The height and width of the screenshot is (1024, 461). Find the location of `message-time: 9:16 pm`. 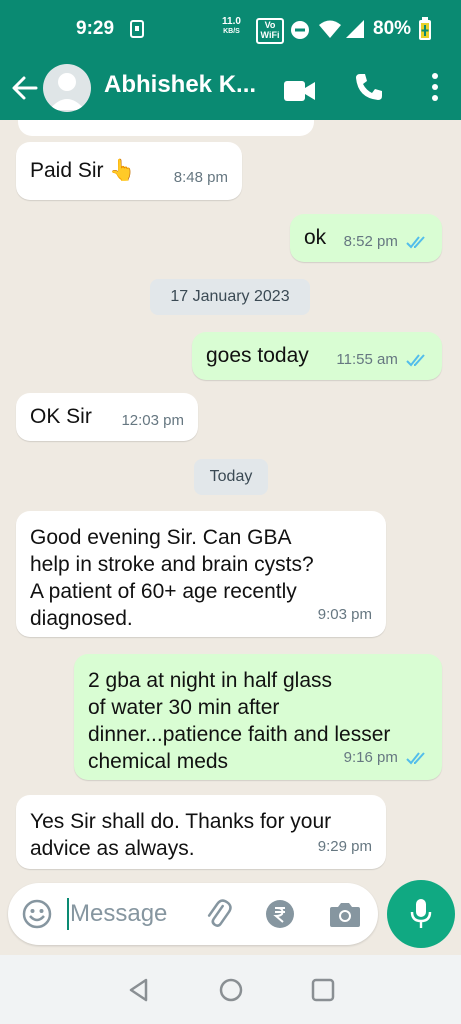

message-time: 9:16 pm is located at coordinates (370, 757).